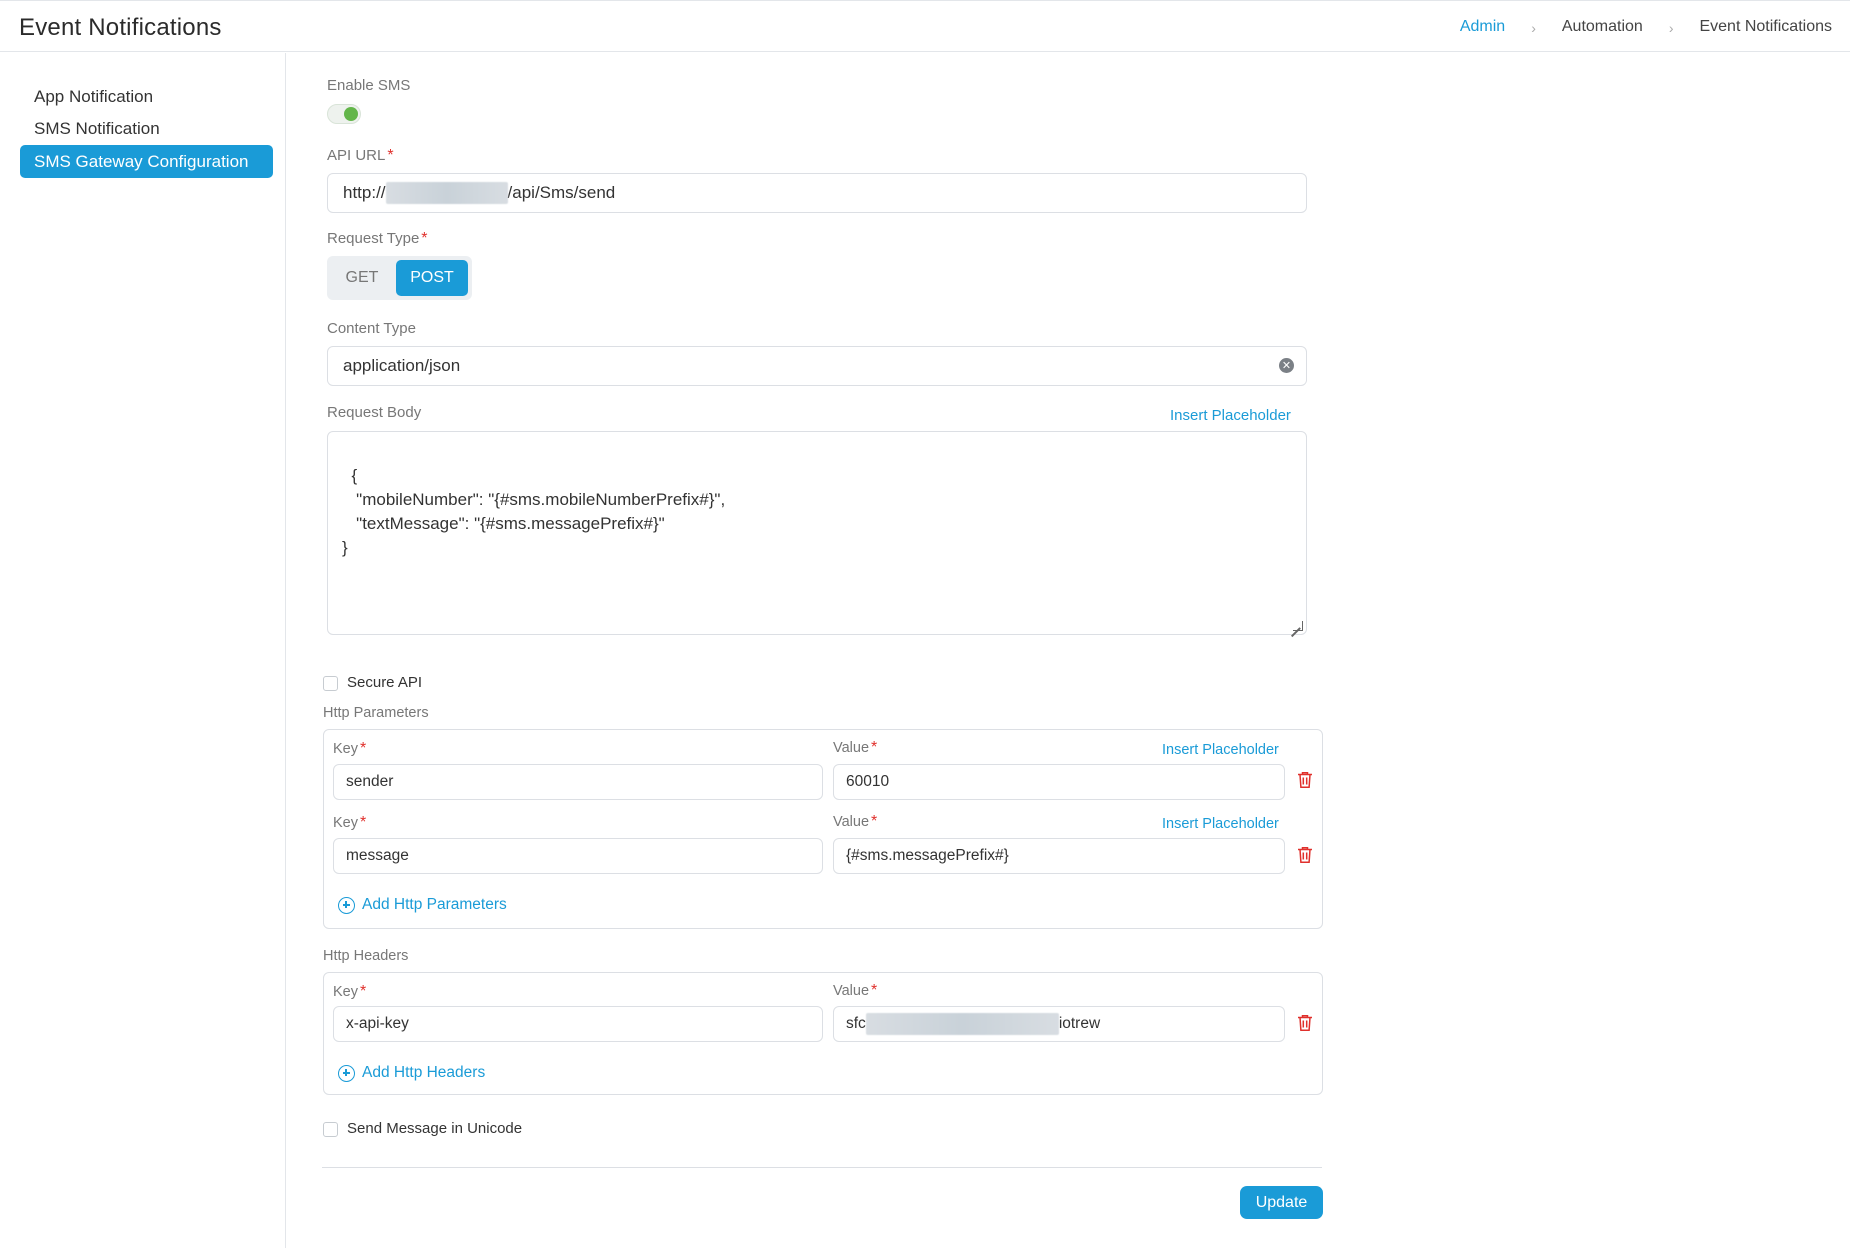 The height and width of the screenshot is (1248, 1850). Describe the element at coordinates (366, 956) in the screenshot. I see `http-headers-title: Http Headers` at that location.